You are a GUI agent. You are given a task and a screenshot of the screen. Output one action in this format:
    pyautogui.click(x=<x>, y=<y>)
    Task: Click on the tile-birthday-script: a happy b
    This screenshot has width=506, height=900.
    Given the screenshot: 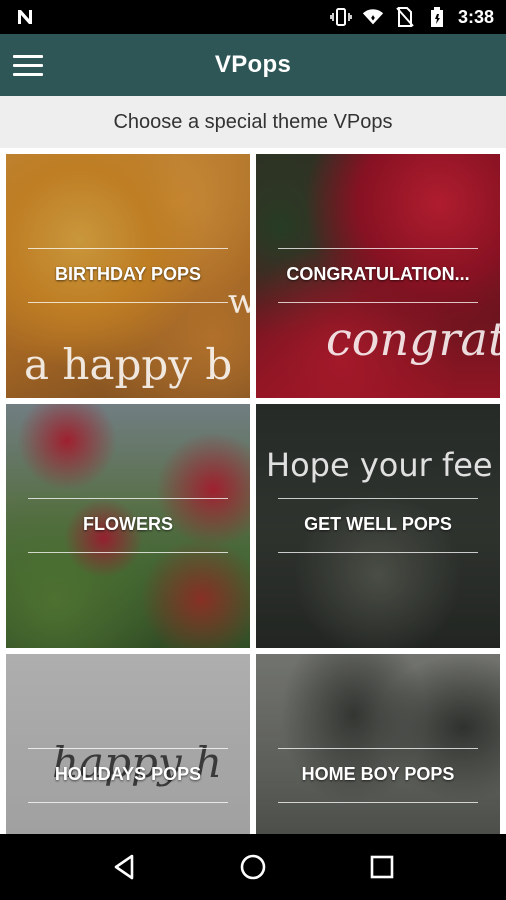 What is the action you would take?
    pyautogui.click(x=128, y=364)
    